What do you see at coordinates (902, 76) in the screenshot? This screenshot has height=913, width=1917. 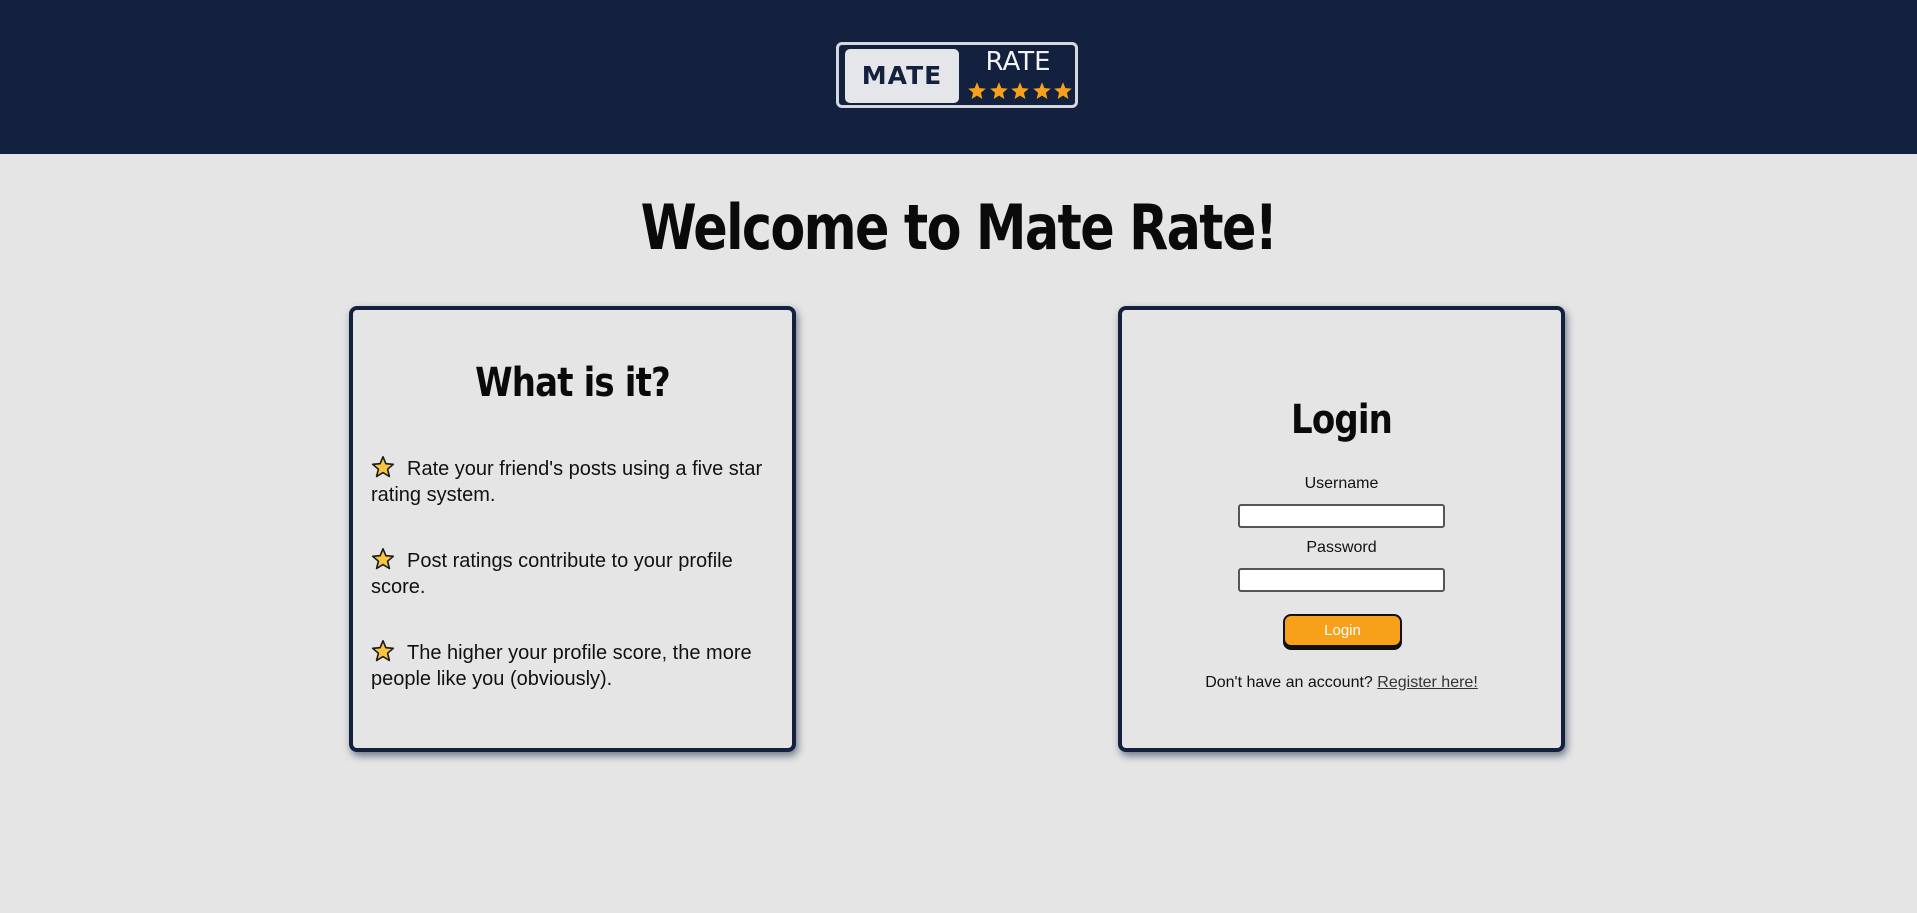 I see `logo-mate-text: MATE` at bounding box center [902, 76].